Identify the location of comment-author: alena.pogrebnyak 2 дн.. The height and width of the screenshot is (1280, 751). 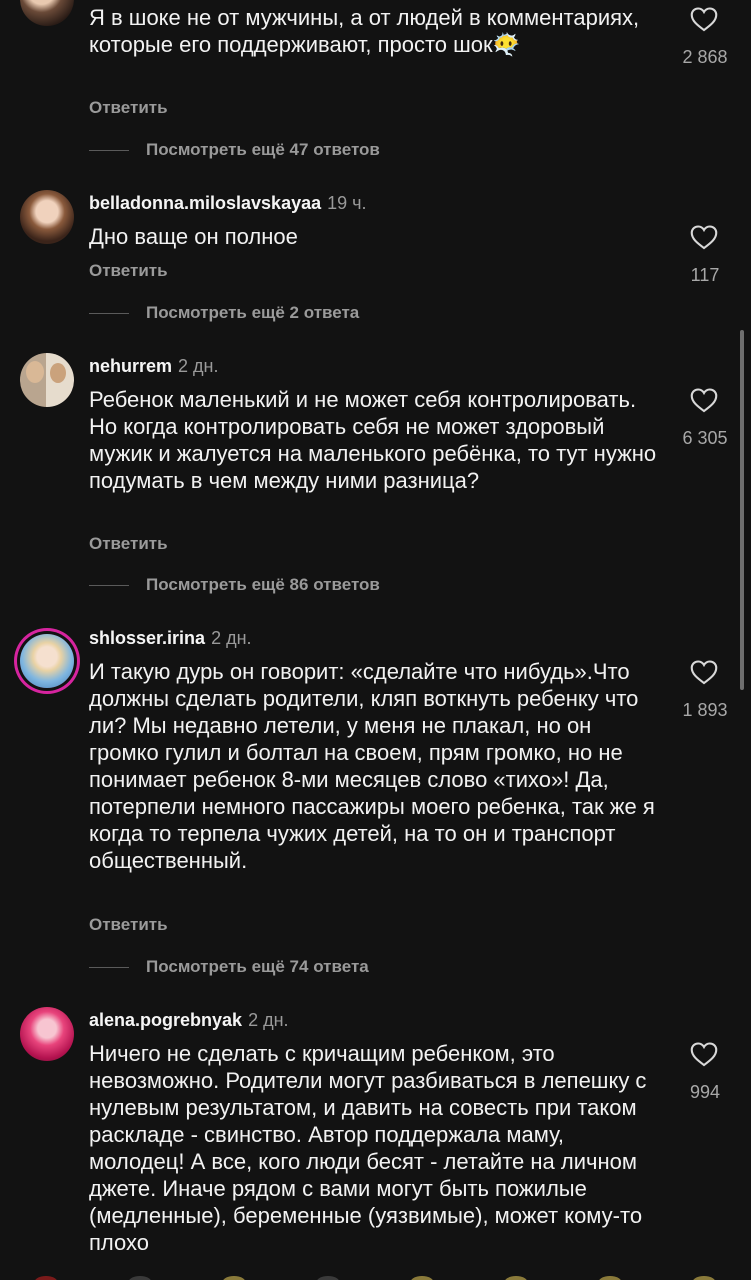
(189, 1020).